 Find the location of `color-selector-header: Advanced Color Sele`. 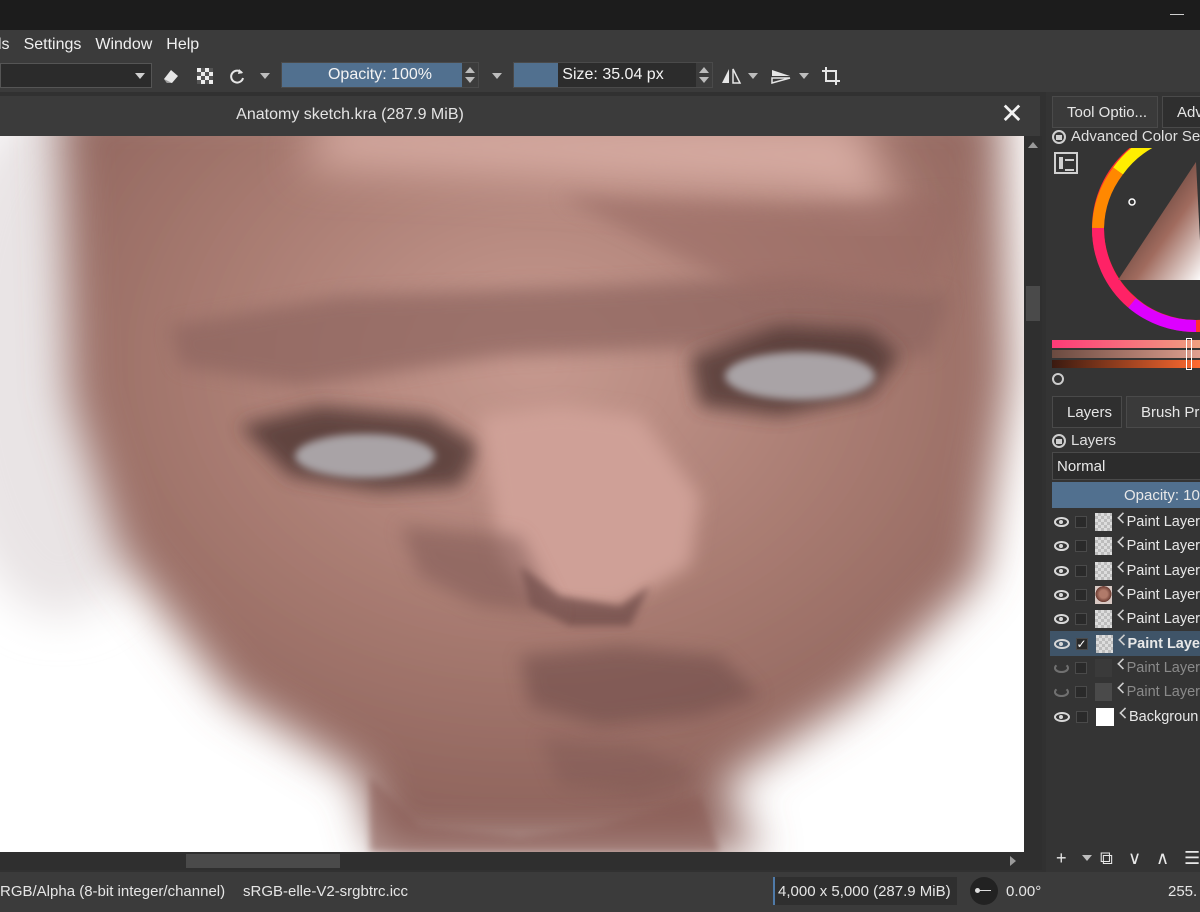

color-selector-header: Advanced Color Sele is located at coordinates (1126, 136).